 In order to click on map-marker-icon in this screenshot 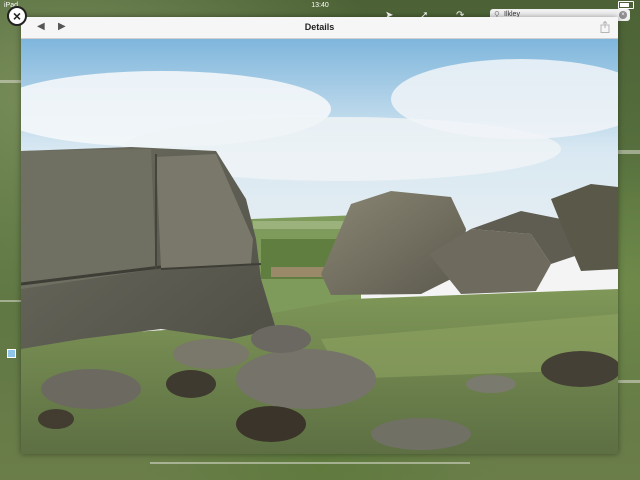, I will do `click(11, 353)`.